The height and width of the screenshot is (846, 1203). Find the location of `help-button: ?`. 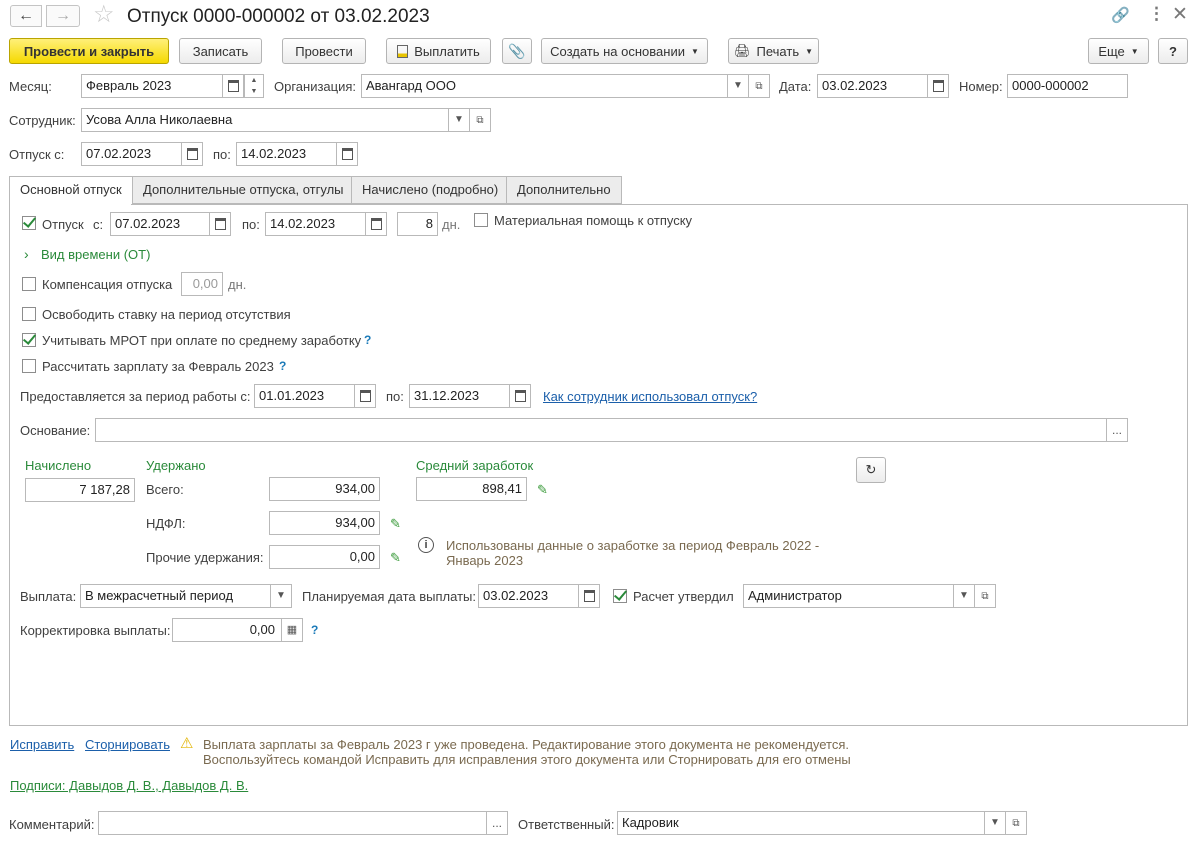

help-button: ? is located at coordinates (1173, 51).